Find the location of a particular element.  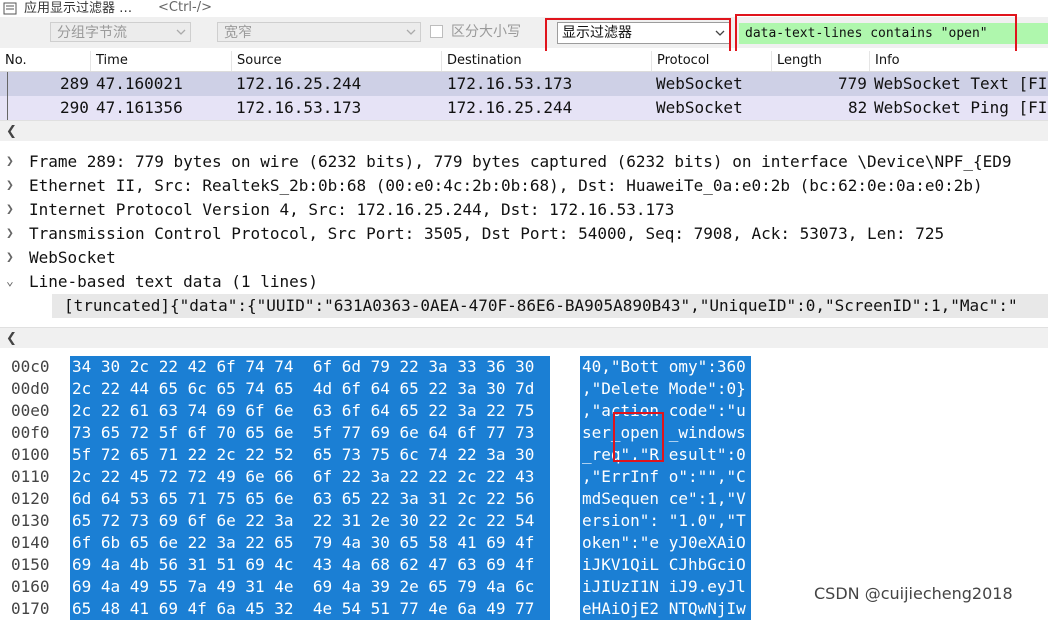

hex-ascii: mdSequen ce":1,"V is located at coordinates (665, 499).